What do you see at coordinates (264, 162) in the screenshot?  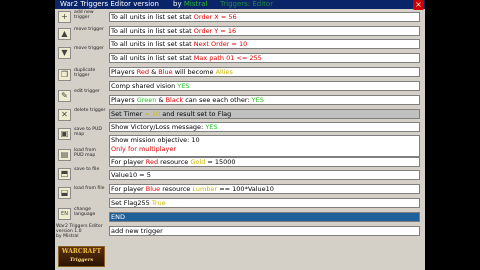 I see `trigger-row: For player Red resource Gold = 15000` at bounding box center [264, 162].